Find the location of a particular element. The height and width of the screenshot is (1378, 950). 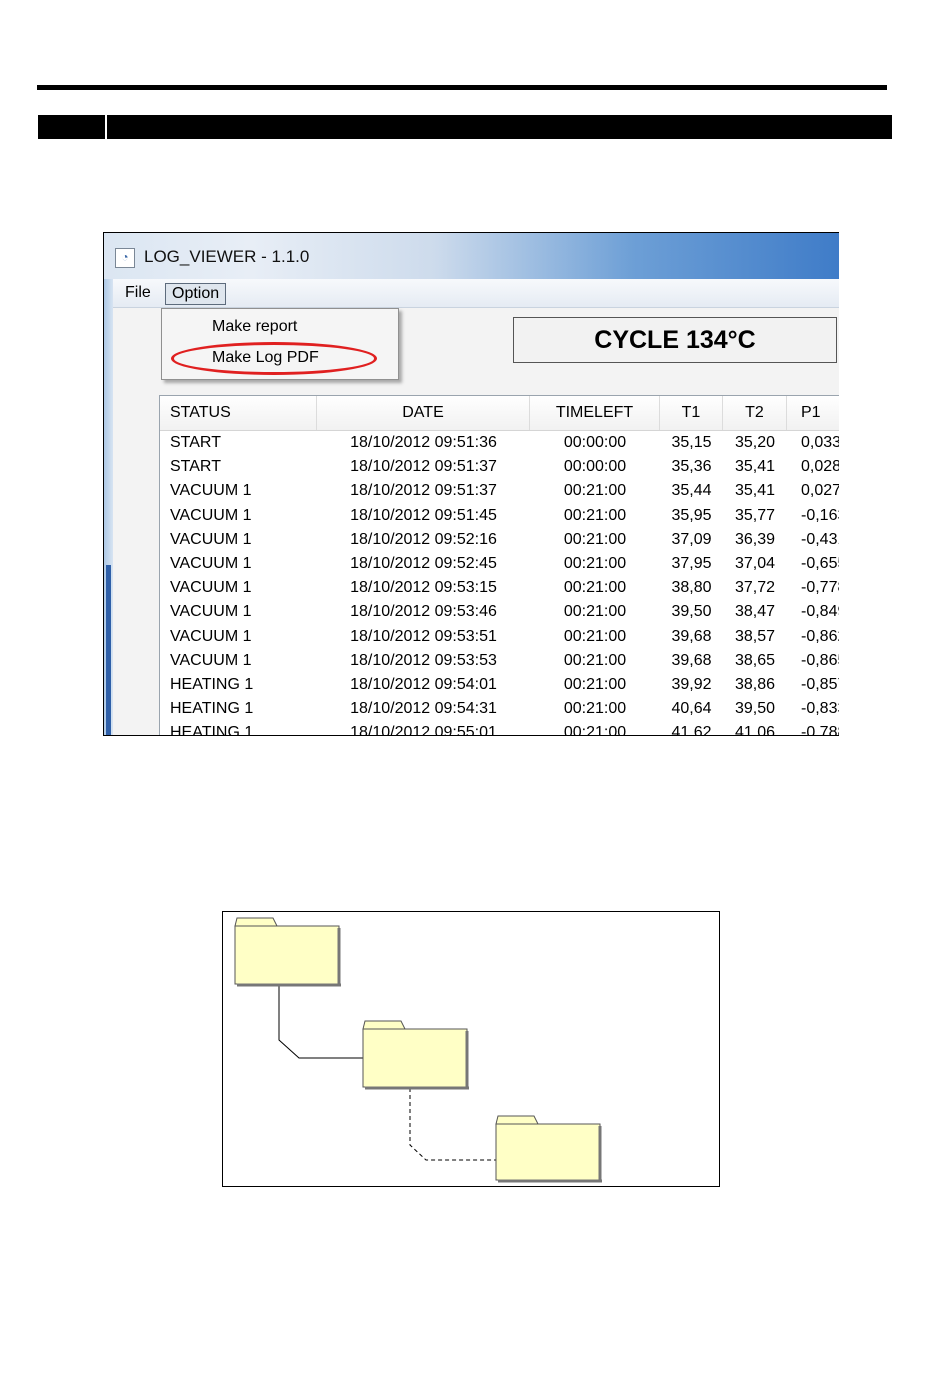

cell-t2: 37,72 is located at coordinates (755, 588).